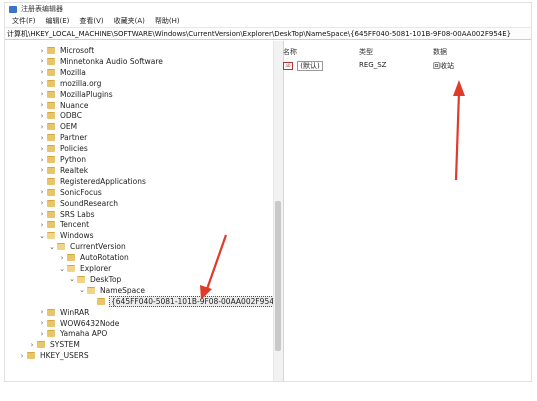 The image size is (537, 401). Describe the element at coordinates (71, 116) in the screenshot. I see `tree-item-label: ODBC` at that location.